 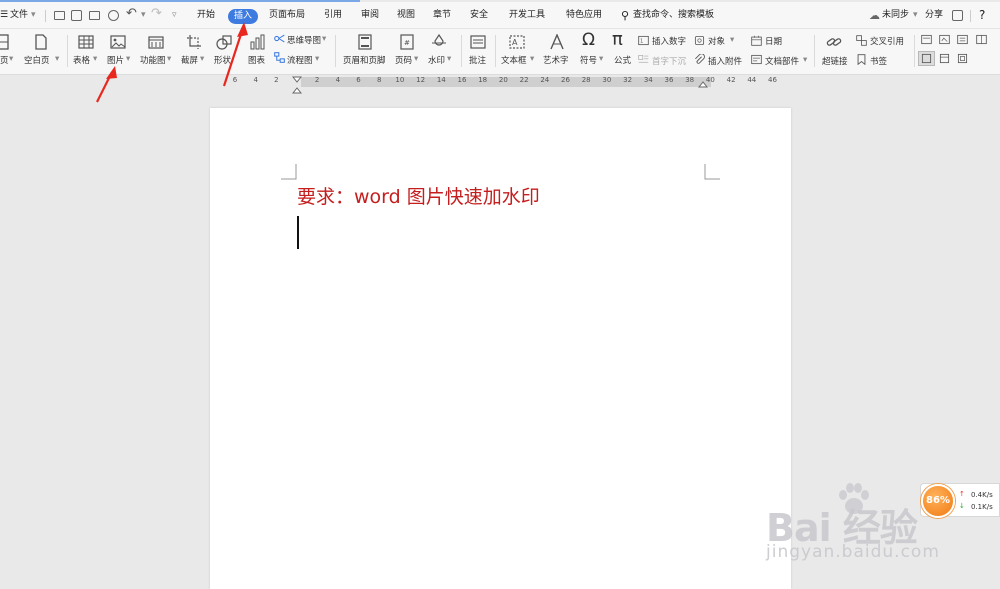 What do you see at coordinates (962, 494) in the screenshot?
I see `upload-arrow-icon: ↑` at bounding box center [962, 494].